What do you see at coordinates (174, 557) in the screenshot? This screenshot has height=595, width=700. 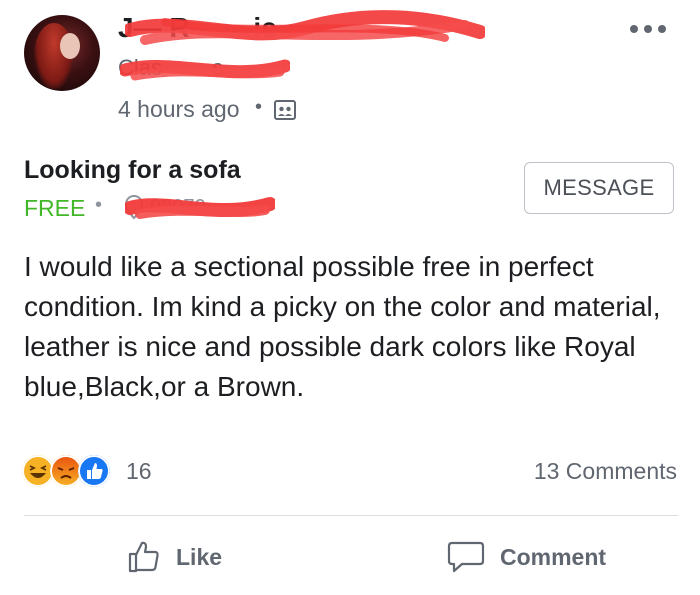 I see `like-button: Like` at bounding box center [174, 557].